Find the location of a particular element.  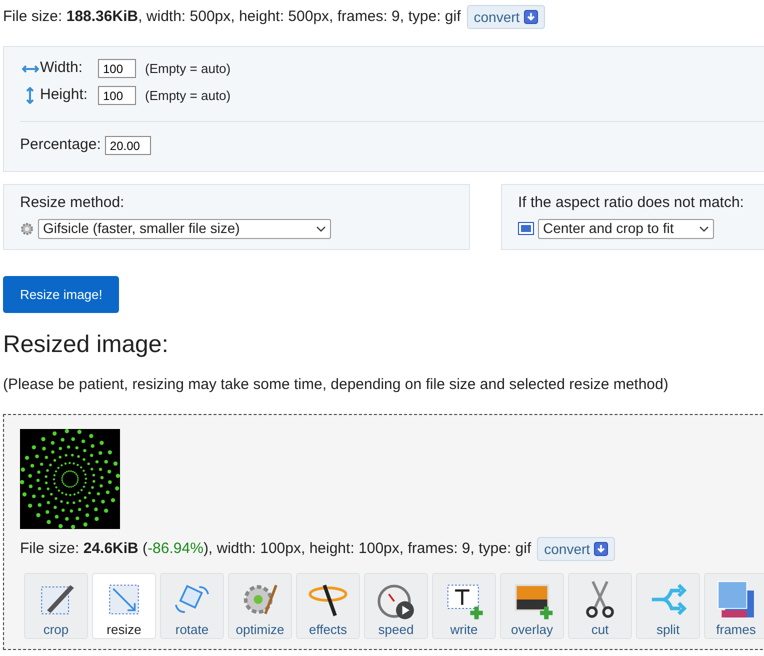

dropdown: Center and crop to fit is located at coordinates (626, 228).